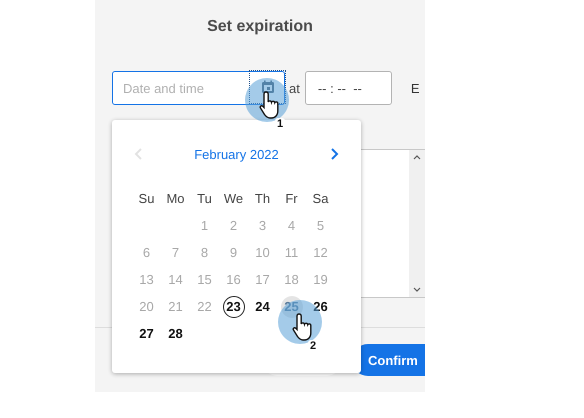 The image size is (584, 418). Describe the element at coordinates (175, 198) in the screenshot. I see `weekday-label: Mo` at that location.